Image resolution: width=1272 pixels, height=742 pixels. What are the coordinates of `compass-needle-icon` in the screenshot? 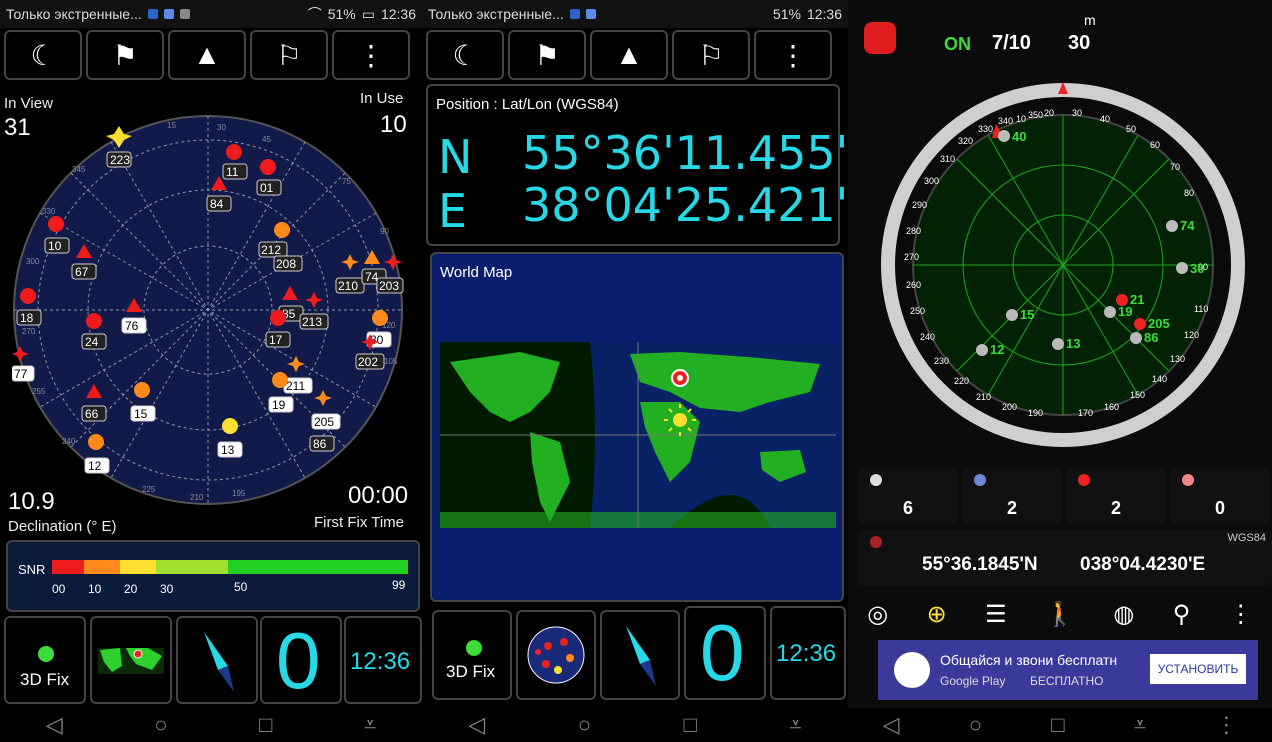 It's located at (641, 656).